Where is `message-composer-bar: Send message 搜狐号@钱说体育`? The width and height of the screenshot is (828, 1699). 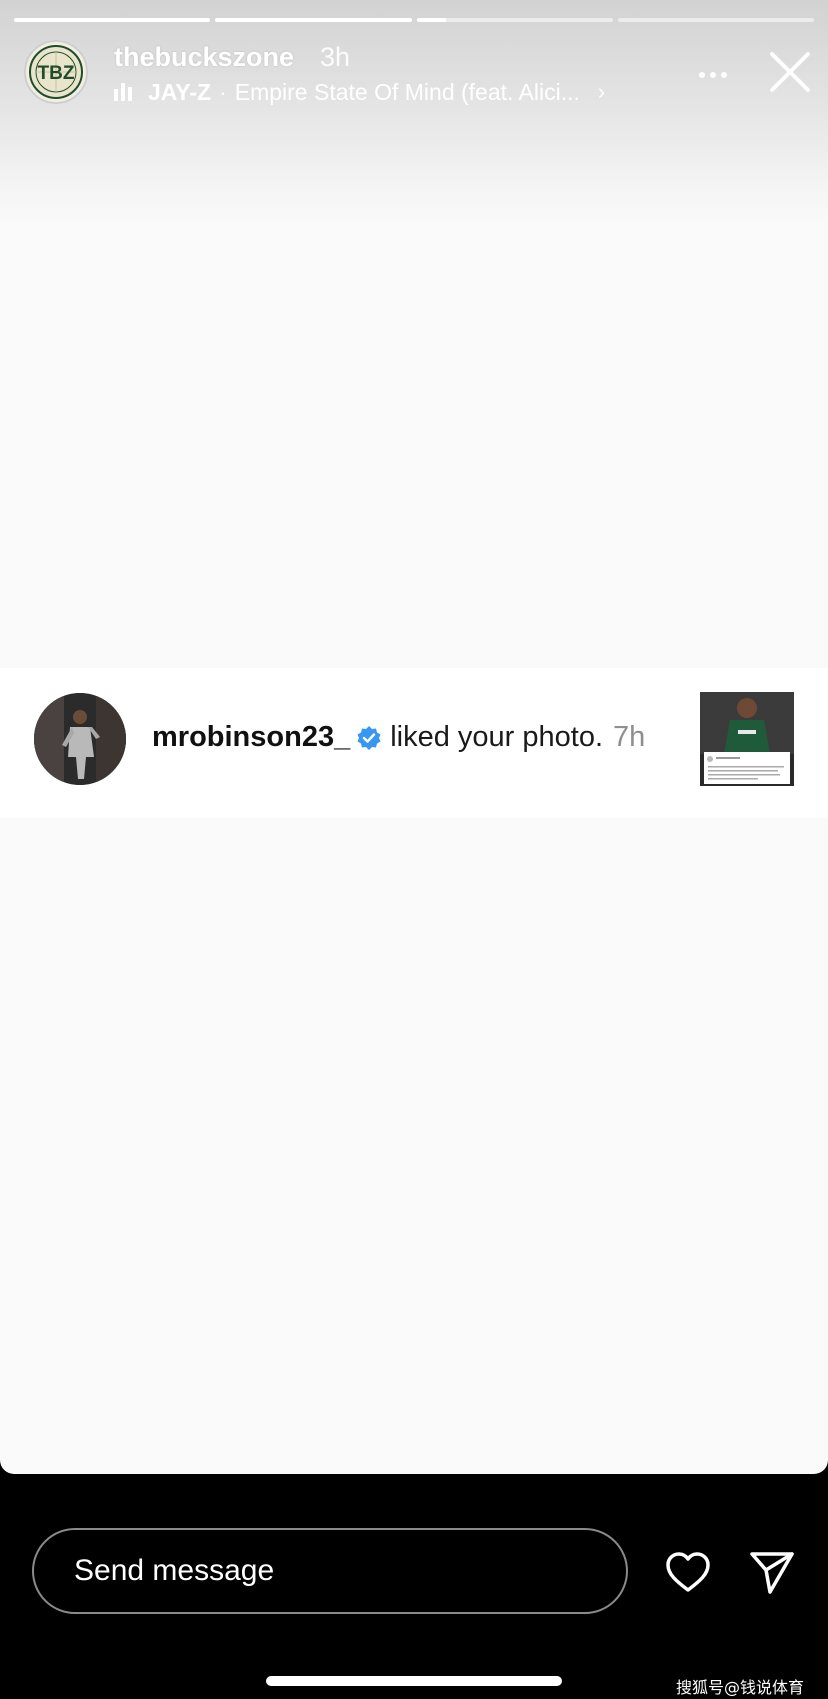
message-composer-bar: Send message 搜狐号@钱说体育 is located at coordinates (414, 1586).